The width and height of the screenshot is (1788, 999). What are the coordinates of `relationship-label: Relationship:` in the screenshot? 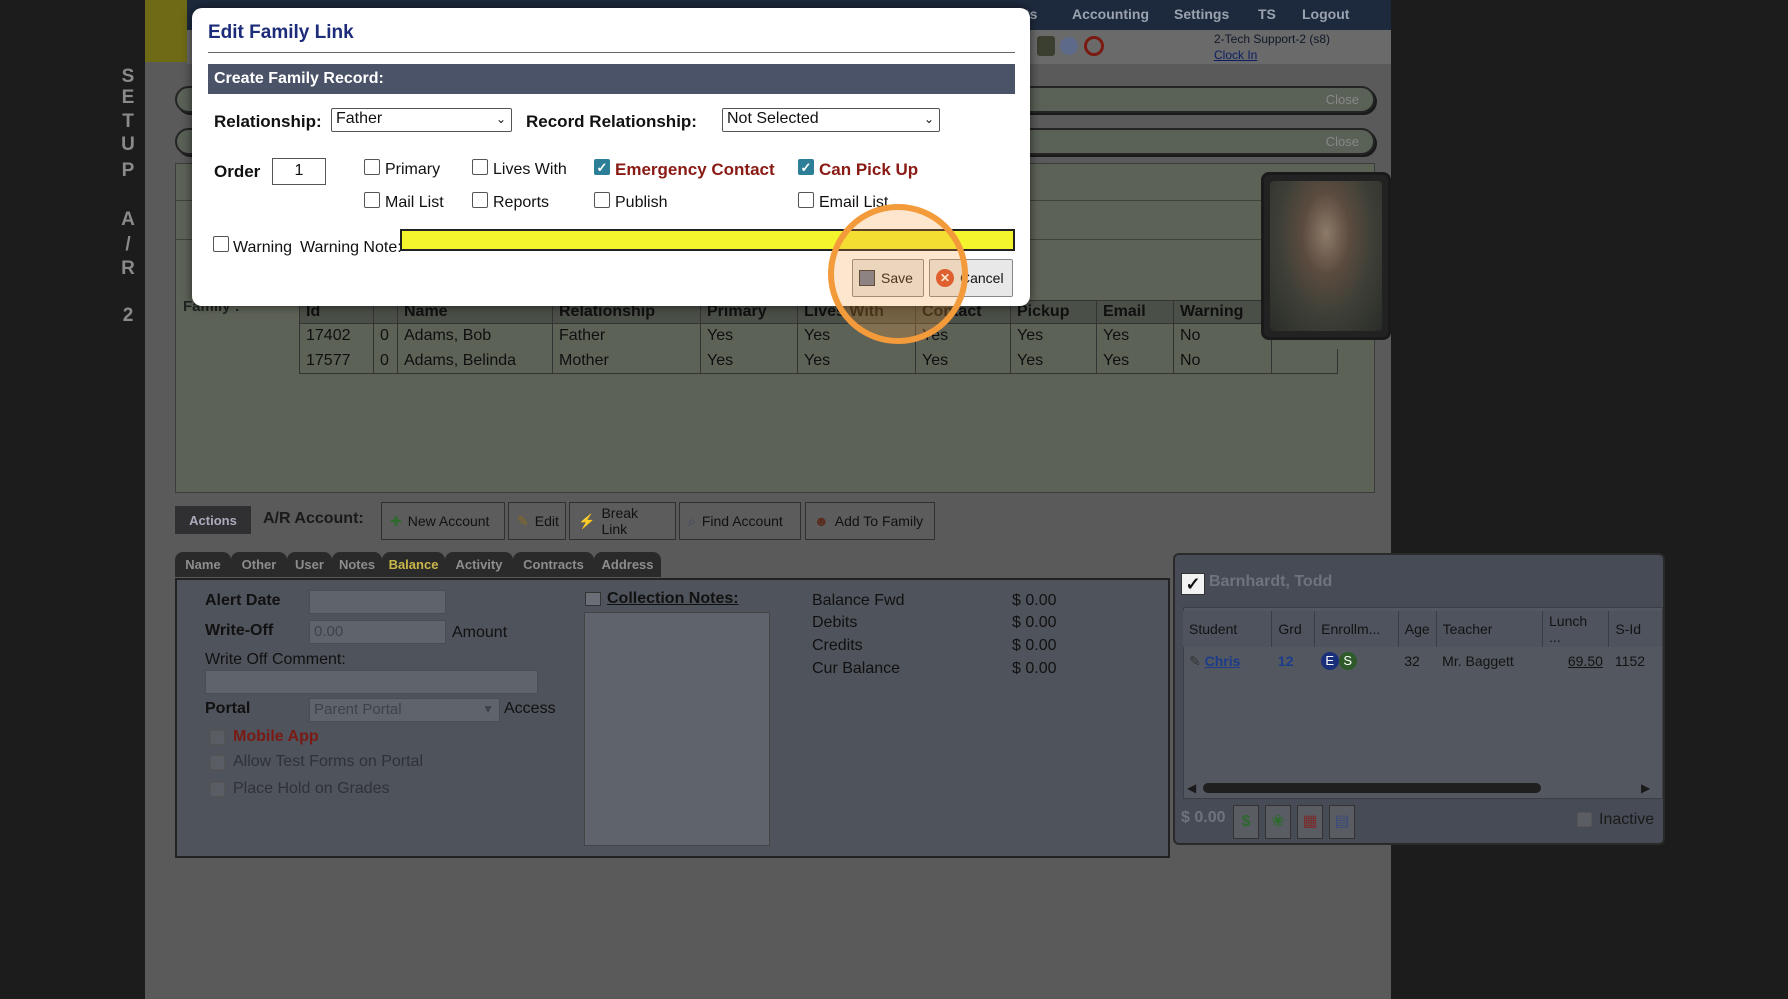 It's located at (268, 121).